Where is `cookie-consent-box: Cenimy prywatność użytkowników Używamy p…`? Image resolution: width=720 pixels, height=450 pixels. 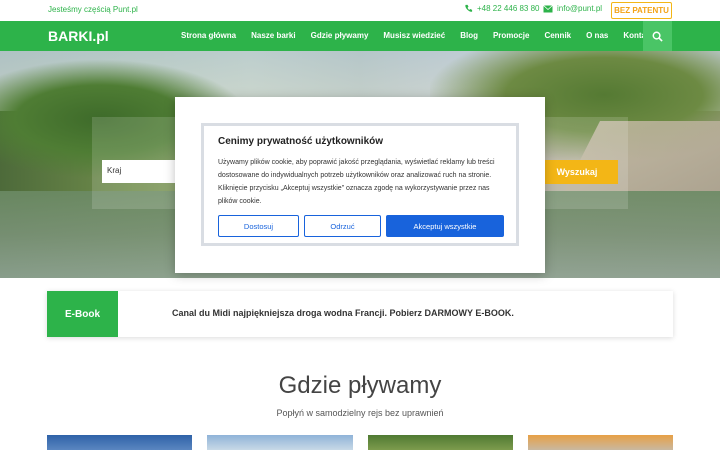
cookie-consent-box: Cenimy prywatność użytkowników Używamy p… is located at coordinates (360, 184).